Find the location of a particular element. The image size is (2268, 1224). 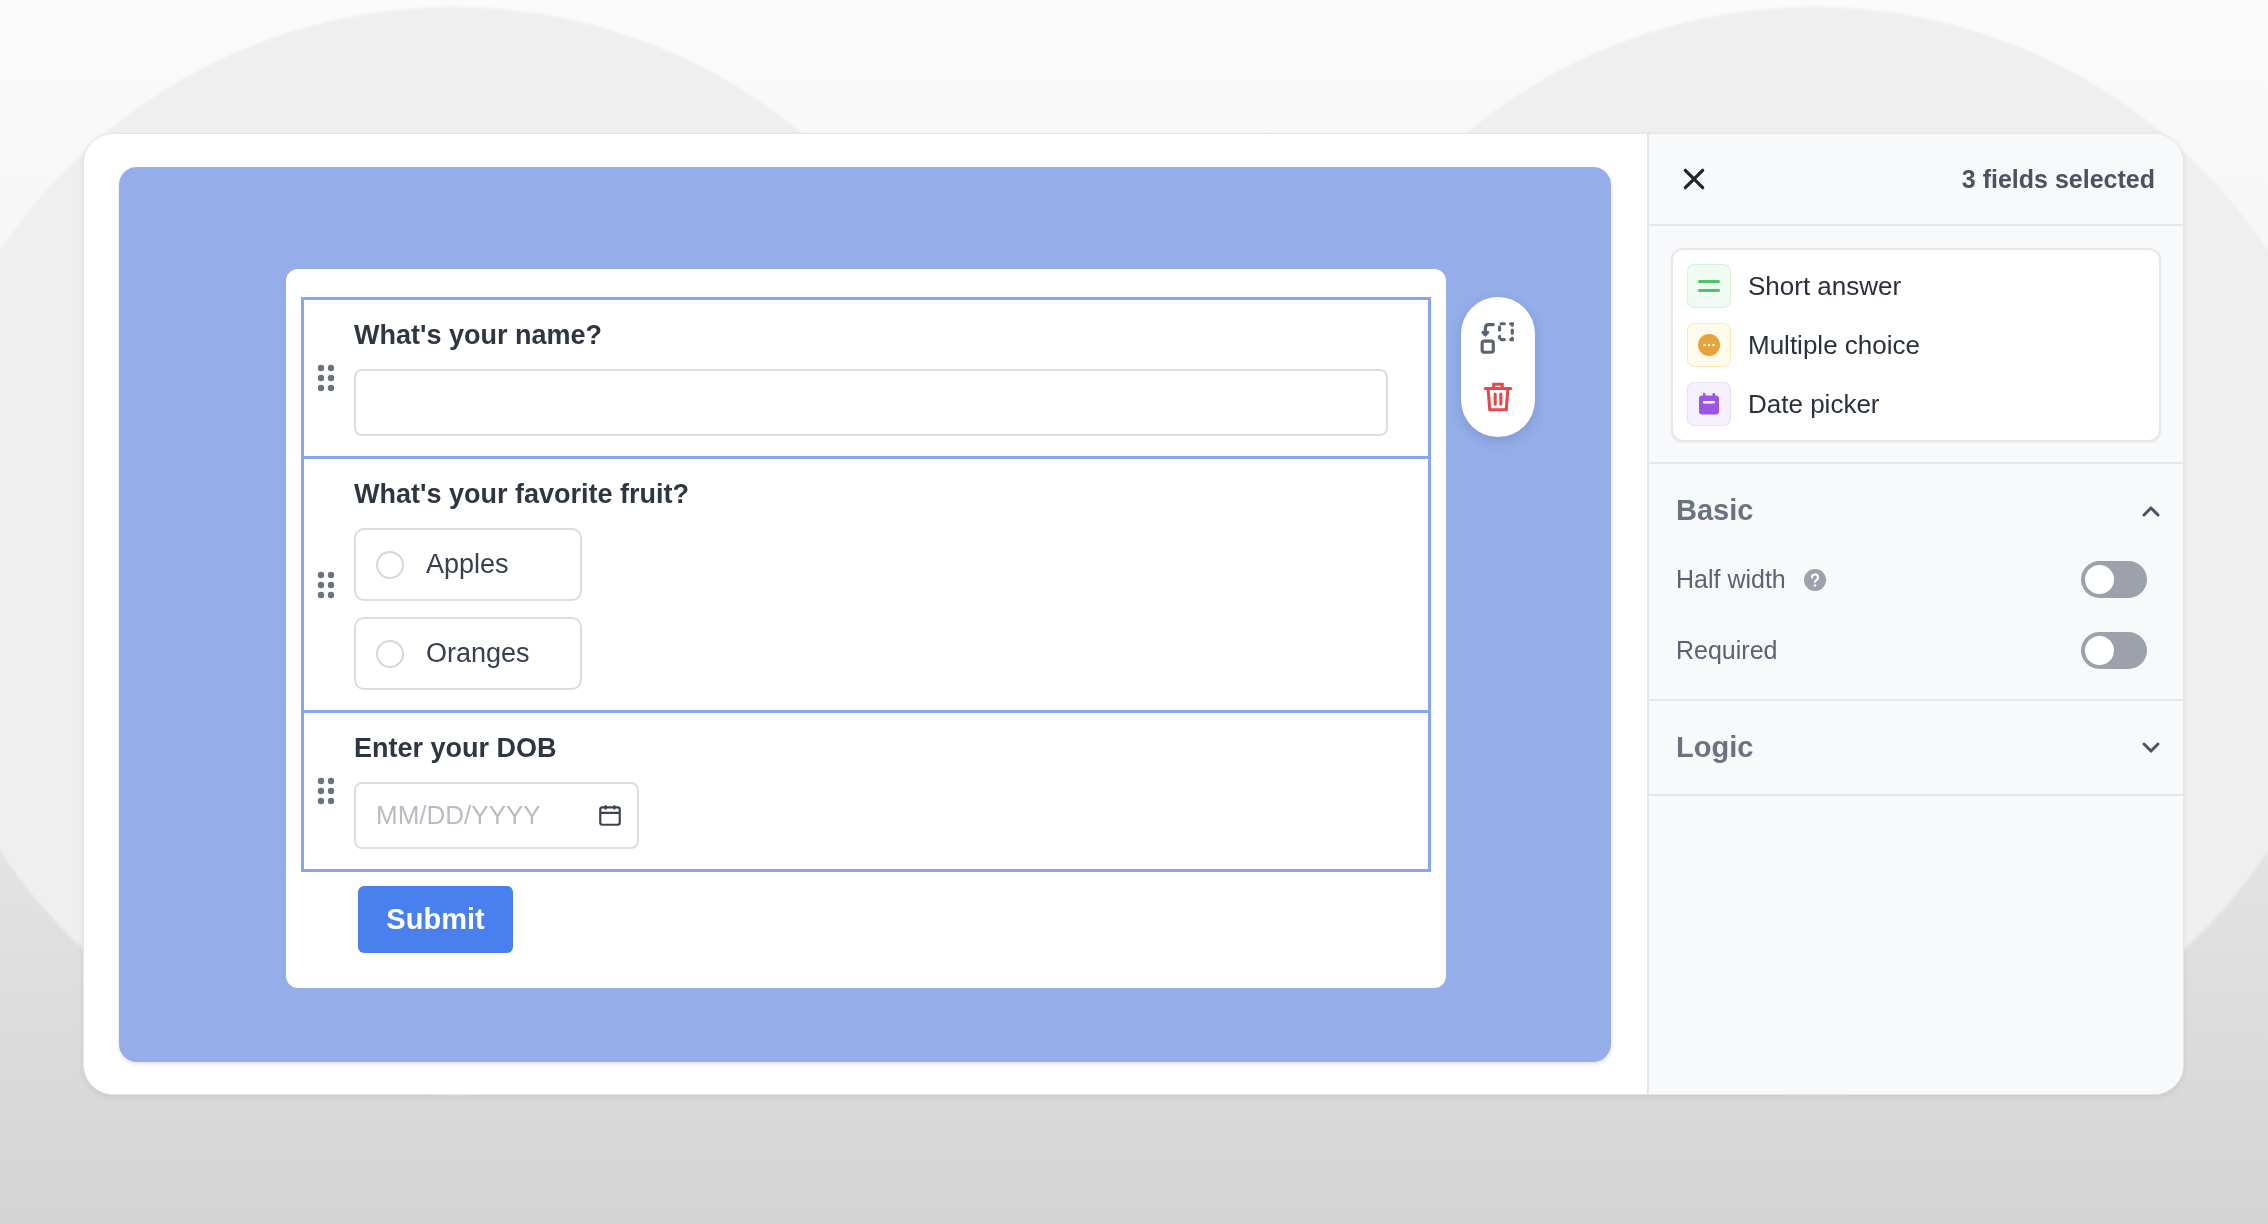

text-input-field is located at coordinates (871, 402).